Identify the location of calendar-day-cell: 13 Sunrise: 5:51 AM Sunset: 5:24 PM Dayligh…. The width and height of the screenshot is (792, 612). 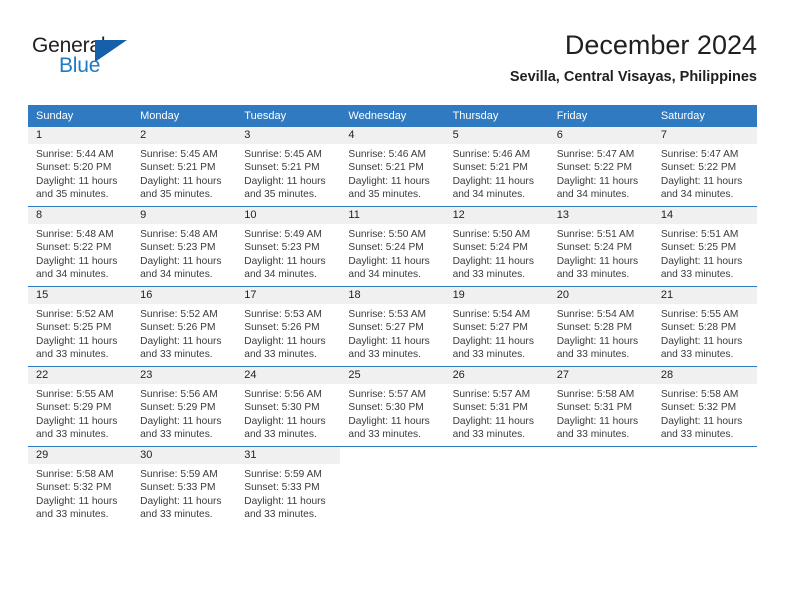
(600, 246).